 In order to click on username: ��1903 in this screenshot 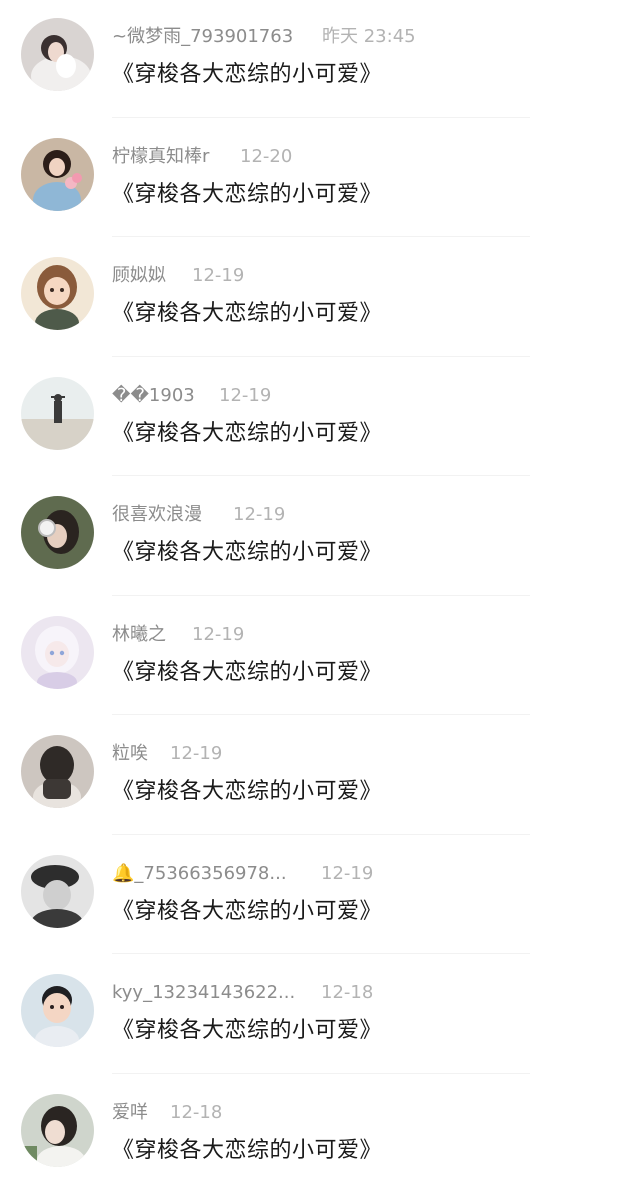, I will do `click(165, 396)`.